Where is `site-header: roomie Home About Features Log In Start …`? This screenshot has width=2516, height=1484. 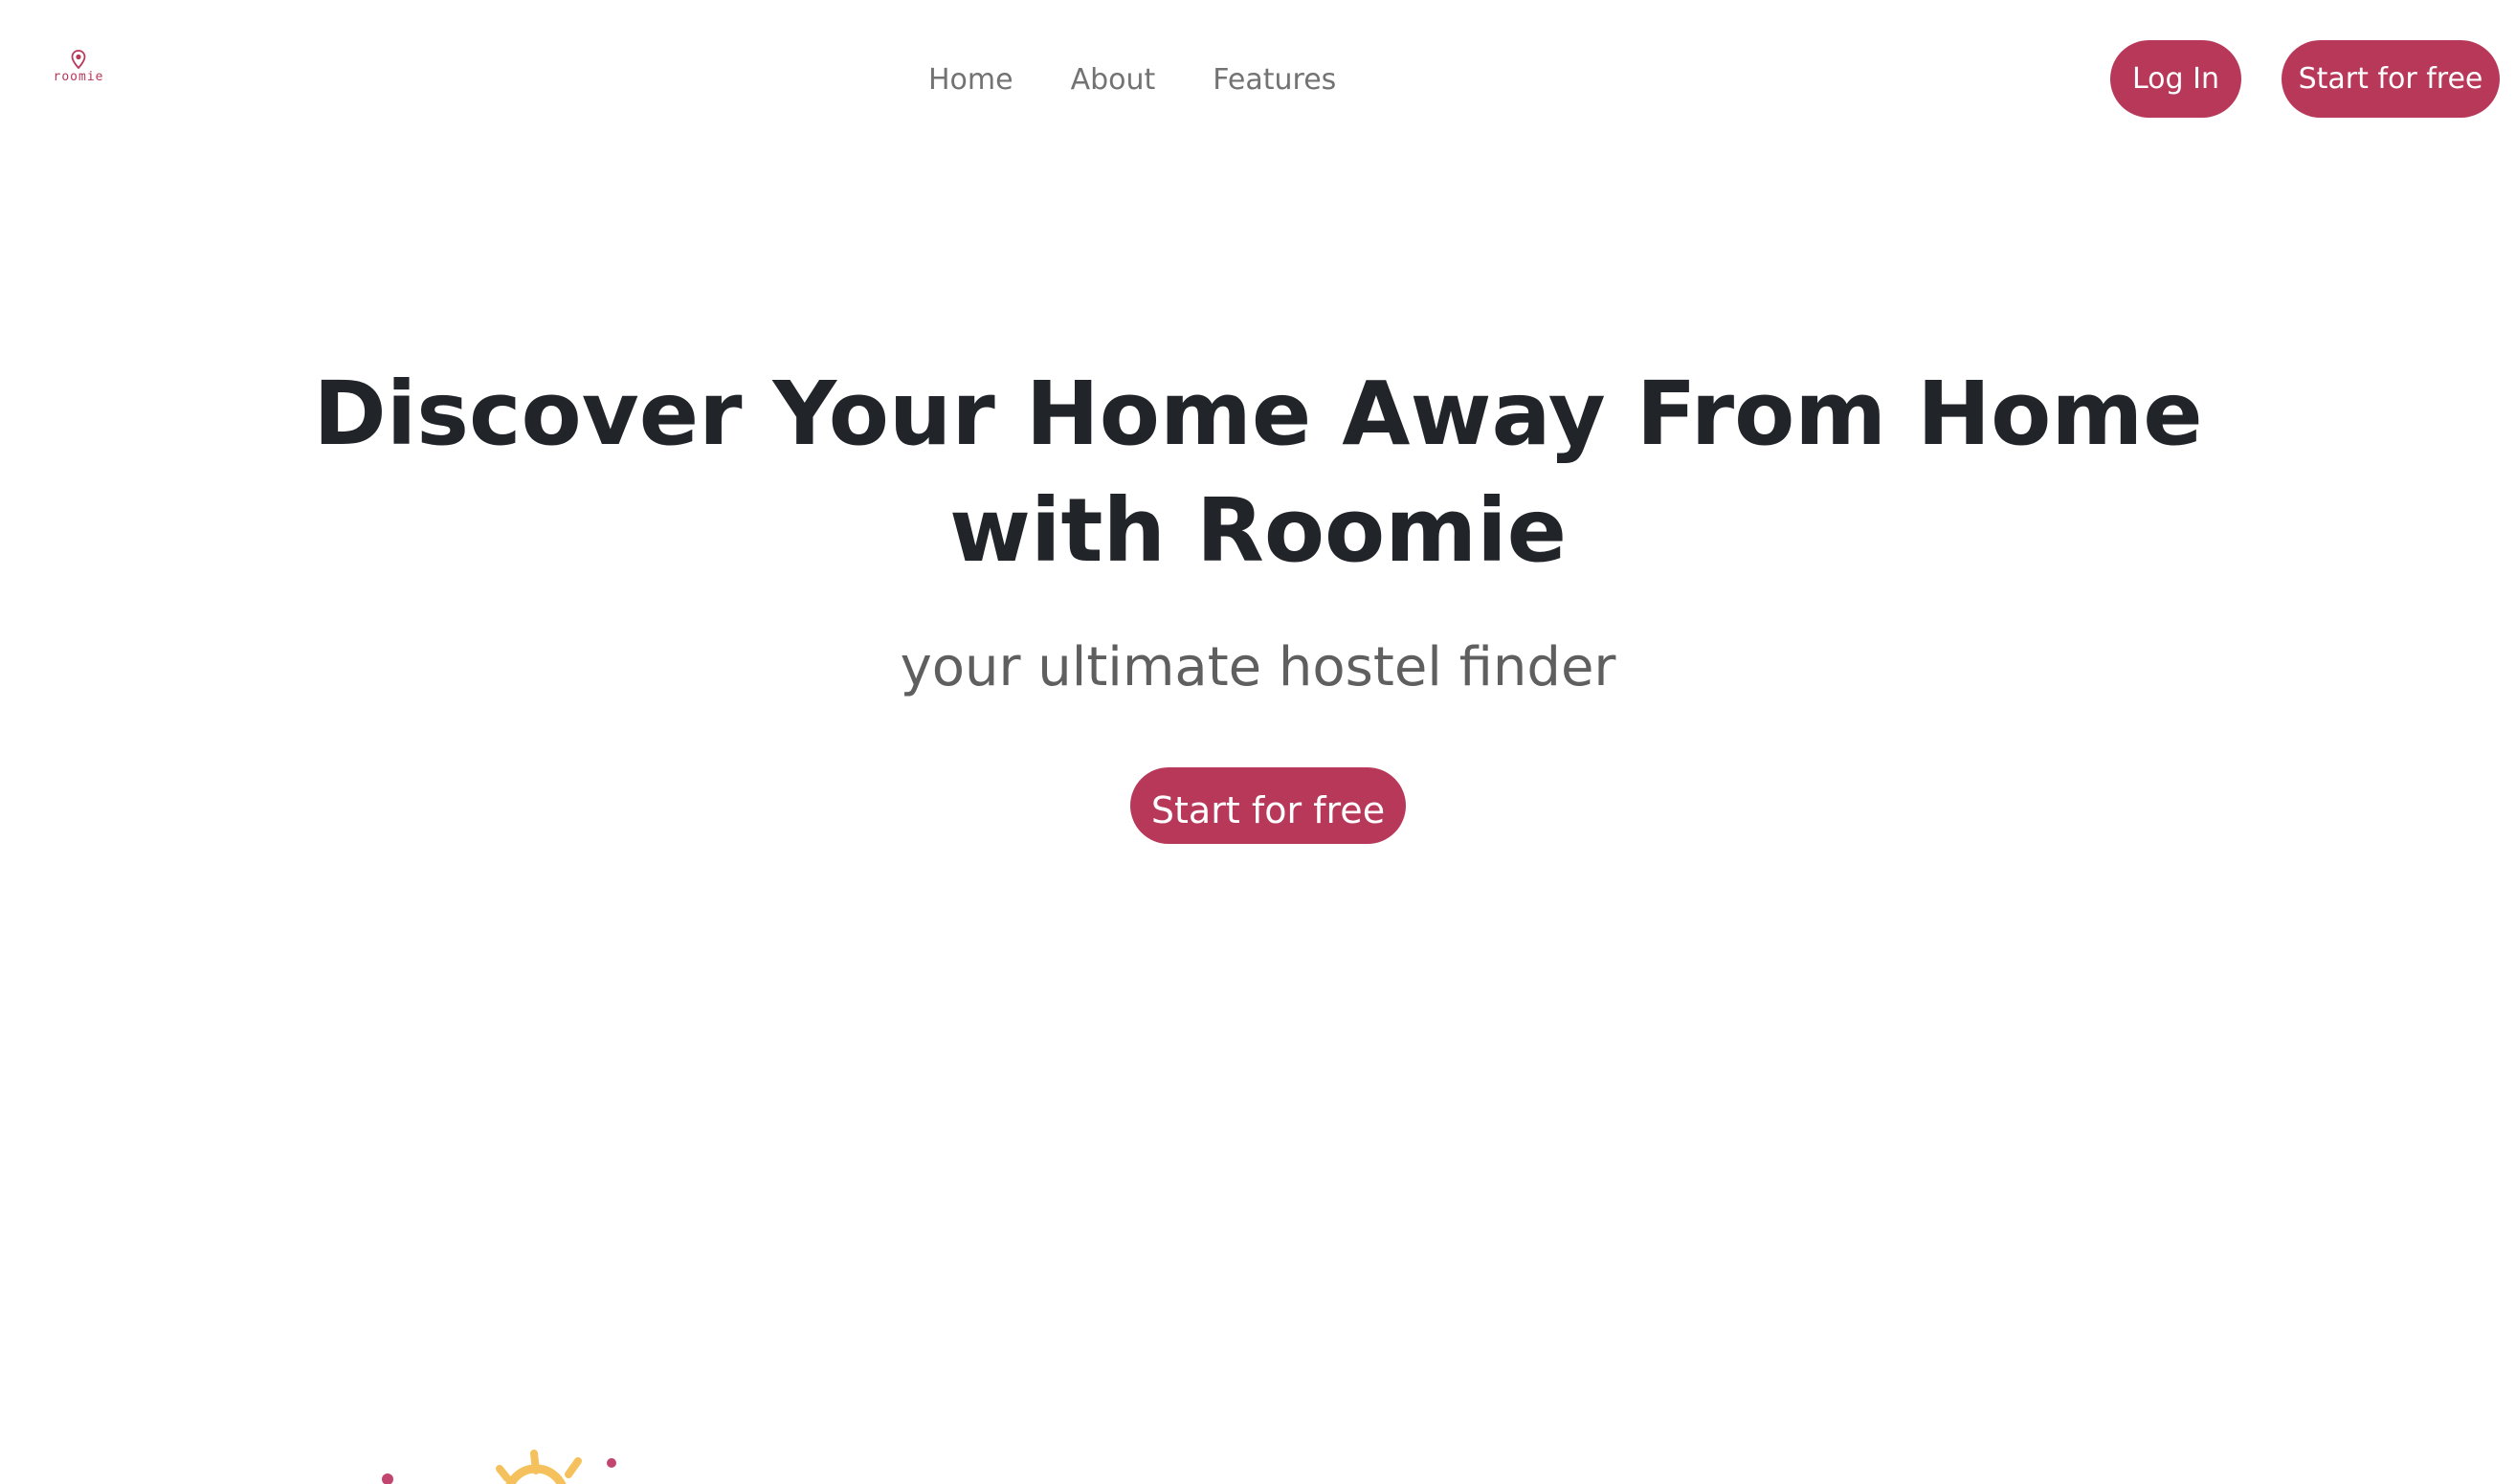
site-header: roomie Home About Features Log In Start … is located at coordinates (1258, 81).